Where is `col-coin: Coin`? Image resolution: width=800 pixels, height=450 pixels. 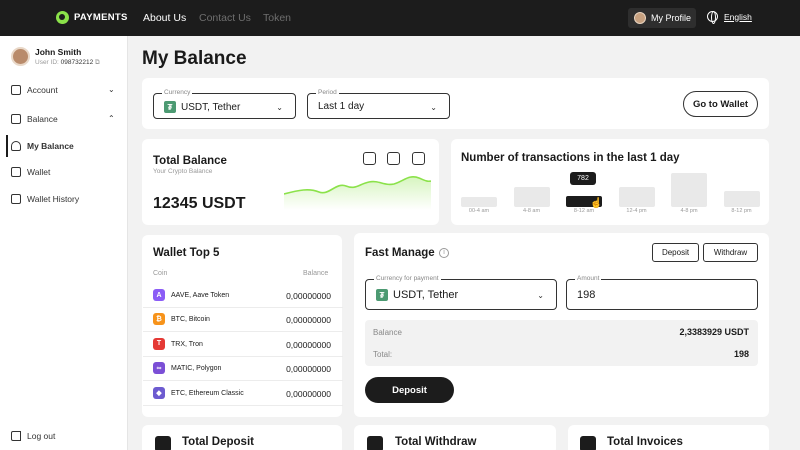 col-coin: Coin is located at coordinates (160, 273).